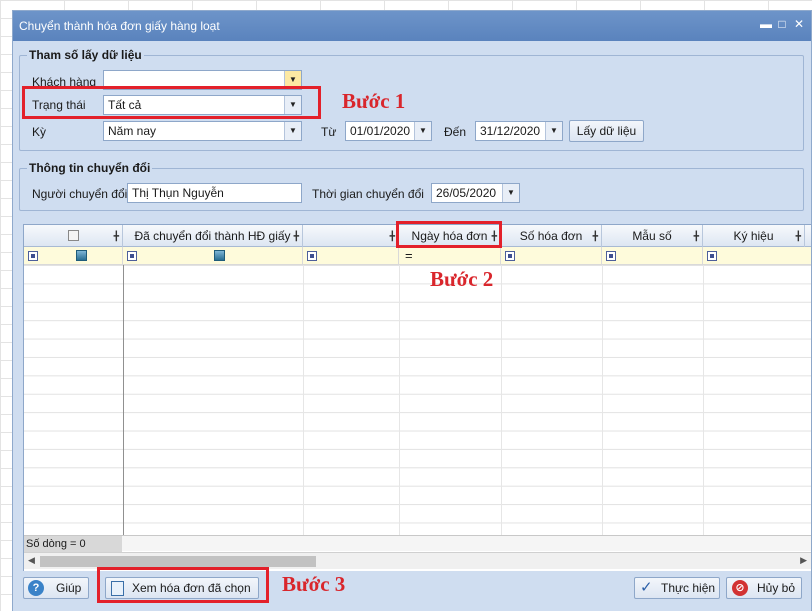 This screenshot has width=812, height=611. I want to click on period-label: Kỳ, so click(39, 132).